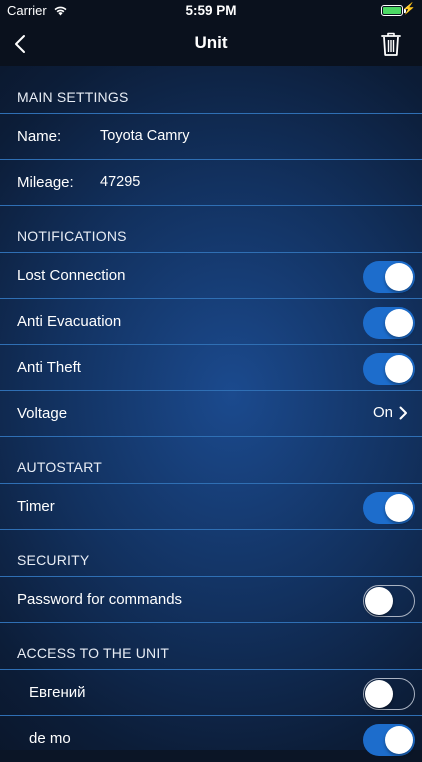 The height and width of the screenshot is (762, 422). I want to click on trash-icon, so click(391, 44).